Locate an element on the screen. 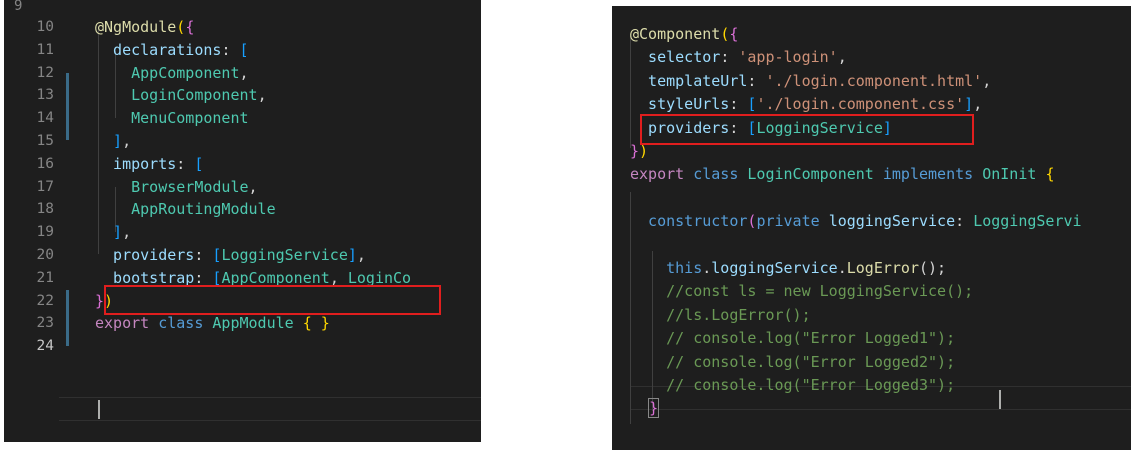 The width and height of the screenshot is (1131, 450). code-line: //ls.LogError(); is located at coordinates (871, 315).